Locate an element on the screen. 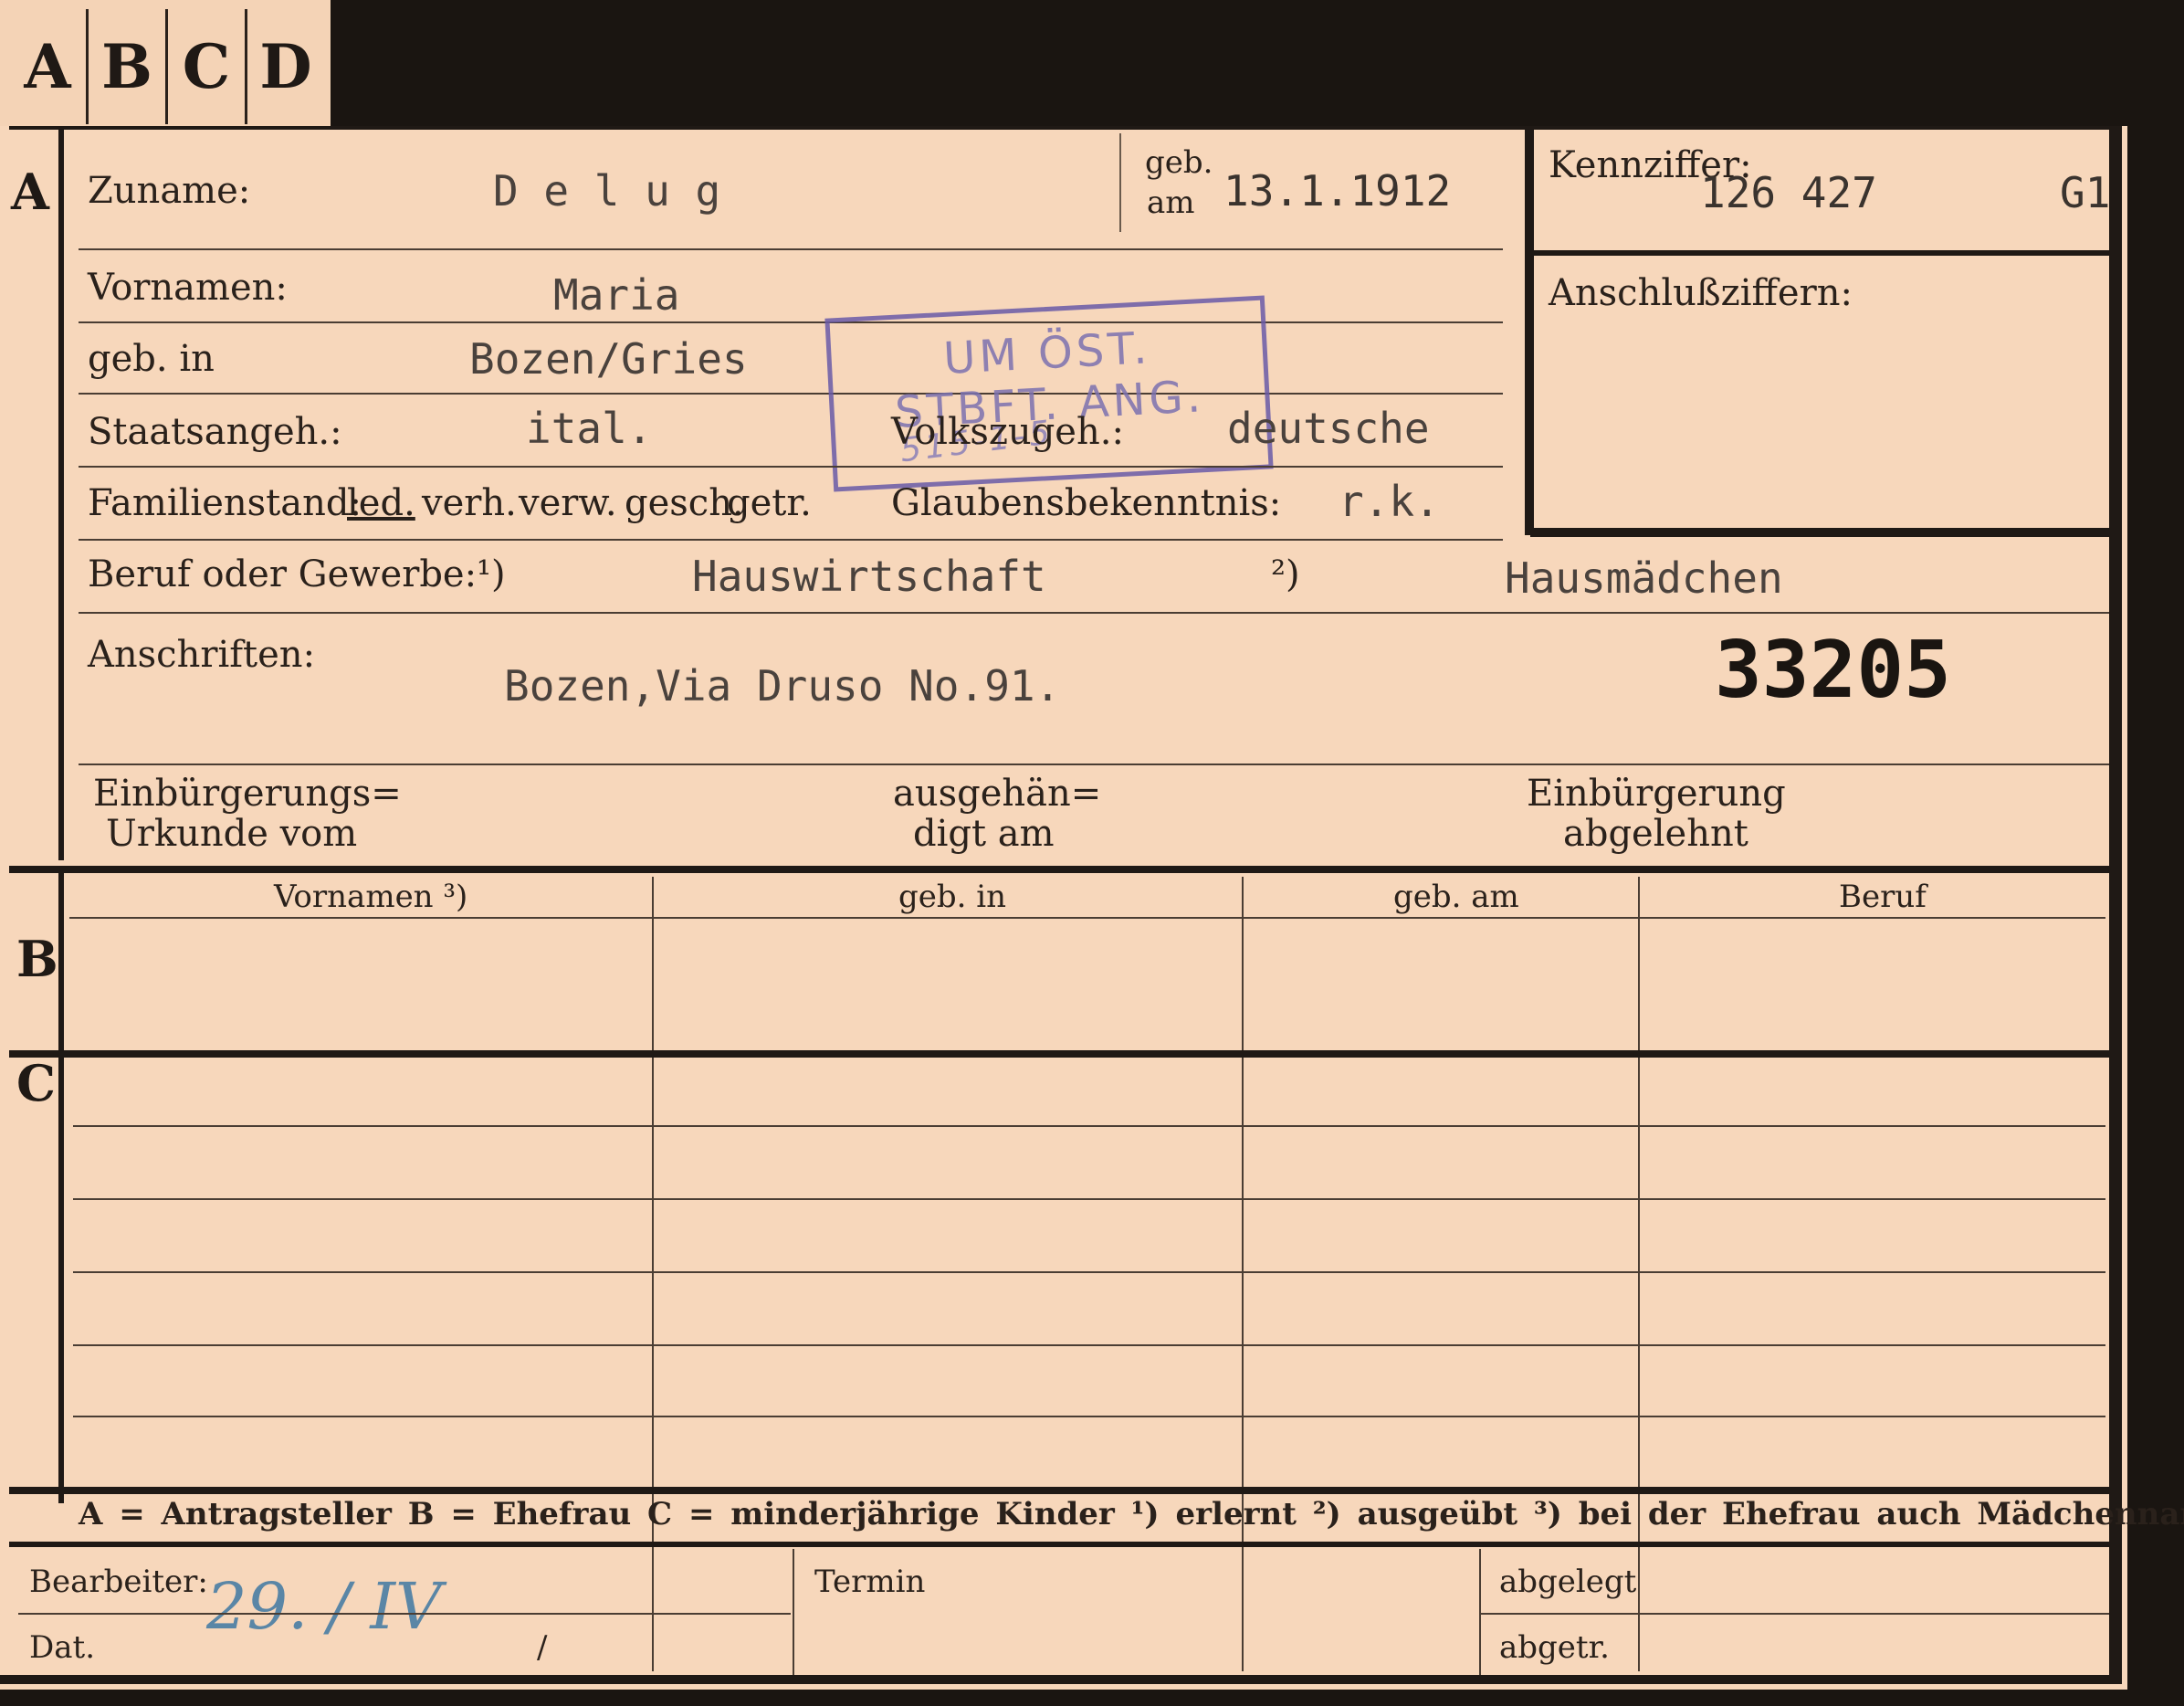 The image size is (2184, 1706). label-volkszugeh: Volkszugeh.: is located at coordinates (1007, 432).